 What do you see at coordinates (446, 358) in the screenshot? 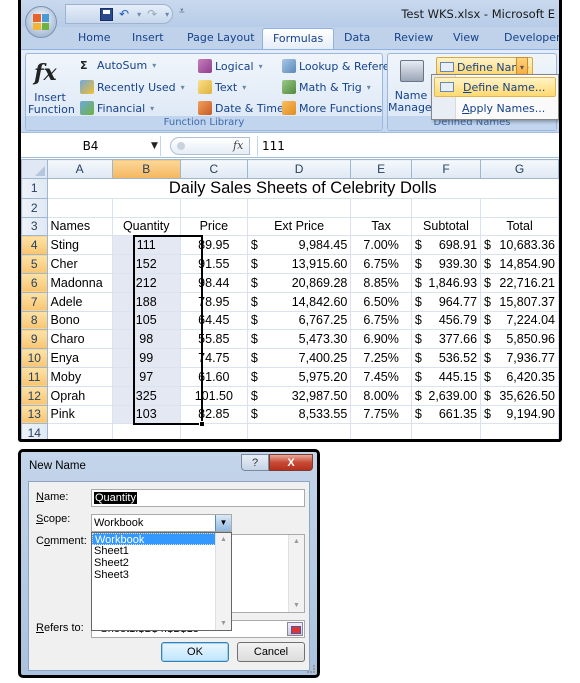
I see `cell-subtotal: $536.52` at bounding box center [446, 358].